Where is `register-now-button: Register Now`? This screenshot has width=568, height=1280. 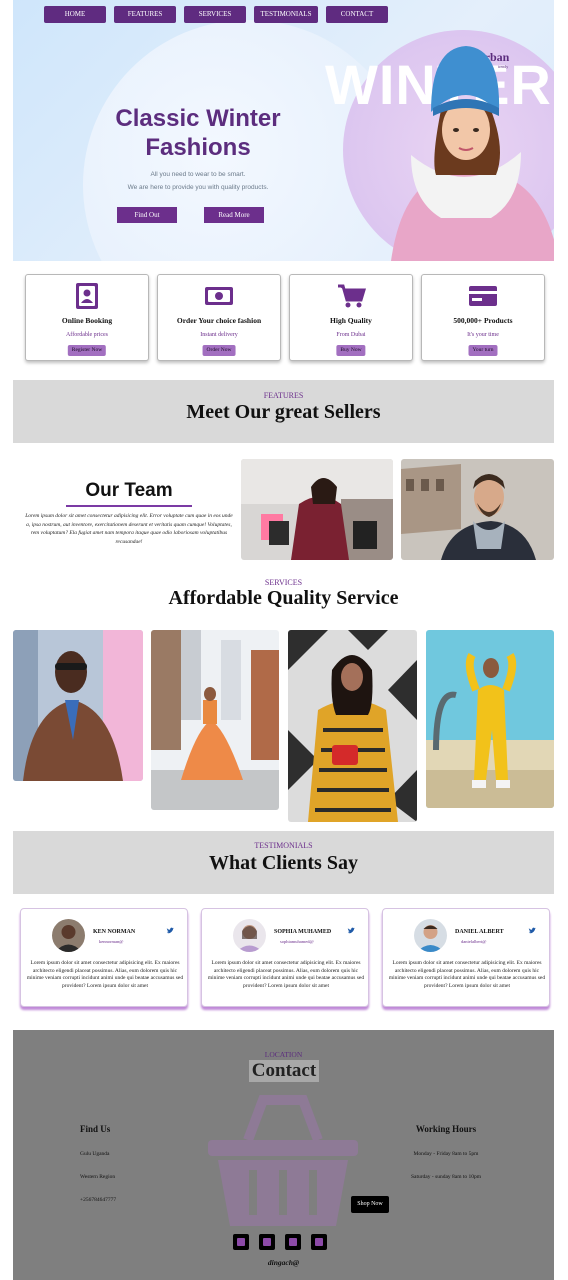
register-now-button: Register Now is located at coordinates (87, 350).